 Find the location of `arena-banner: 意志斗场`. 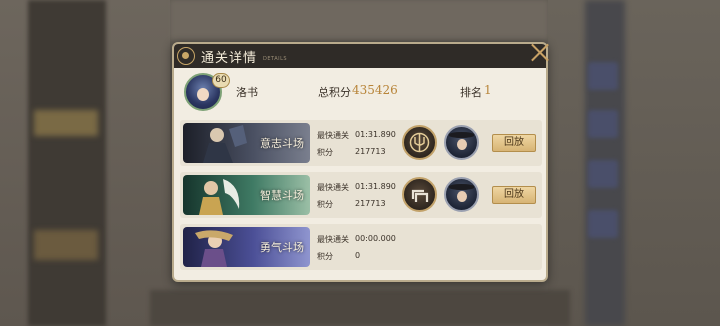

arena-banner: 意志斗场 is located at coordinates (246, 143).